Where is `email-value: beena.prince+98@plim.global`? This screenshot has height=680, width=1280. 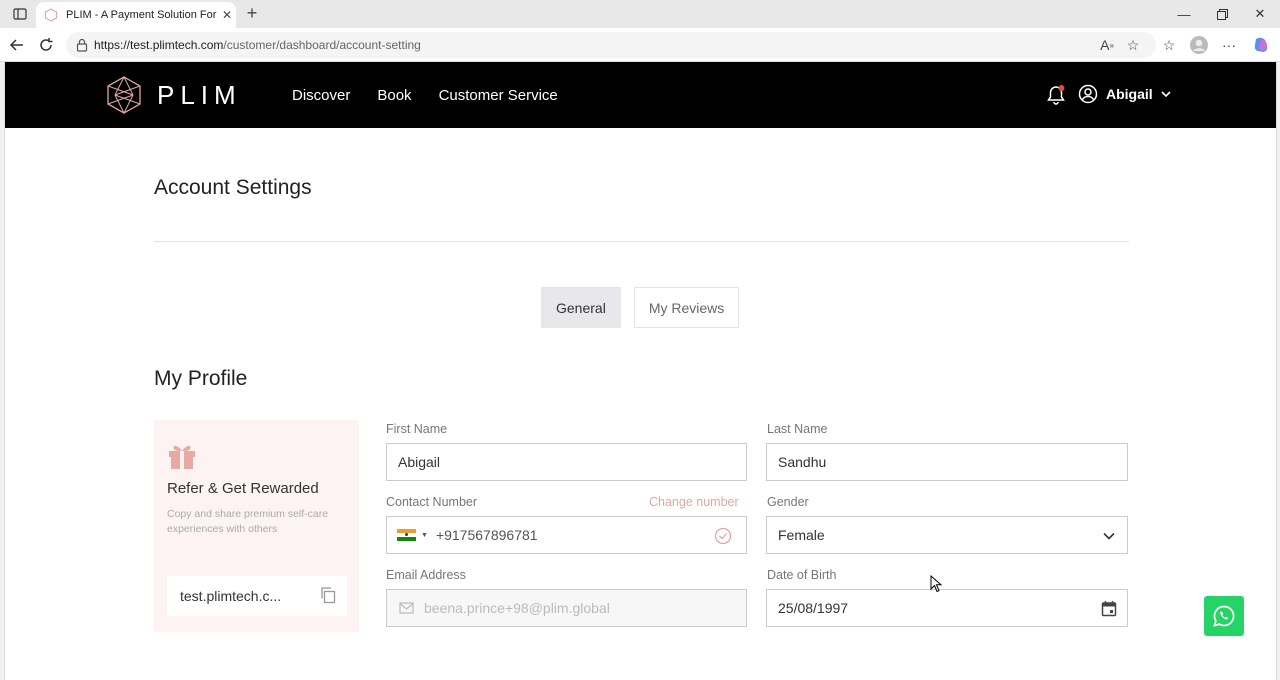
email-value: beena.prince+98@plim.global is located at coordinates (517, 608).